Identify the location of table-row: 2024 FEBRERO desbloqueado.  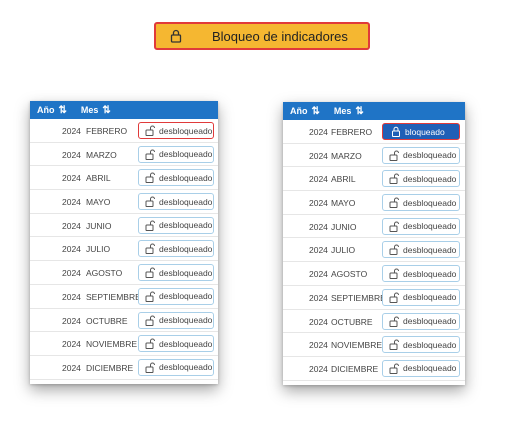
(124, 131).